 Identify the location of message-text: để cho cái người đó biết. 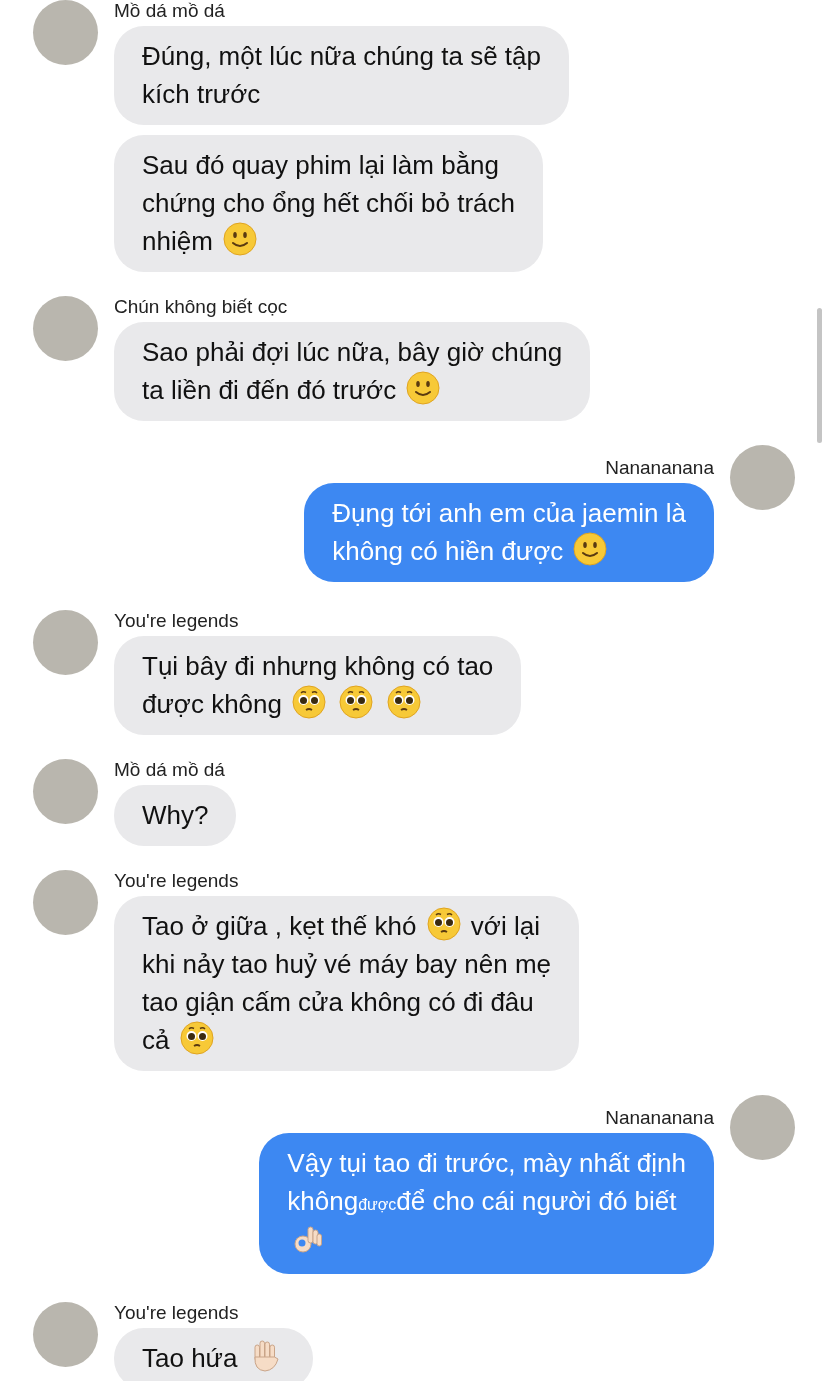
(536, 1201).